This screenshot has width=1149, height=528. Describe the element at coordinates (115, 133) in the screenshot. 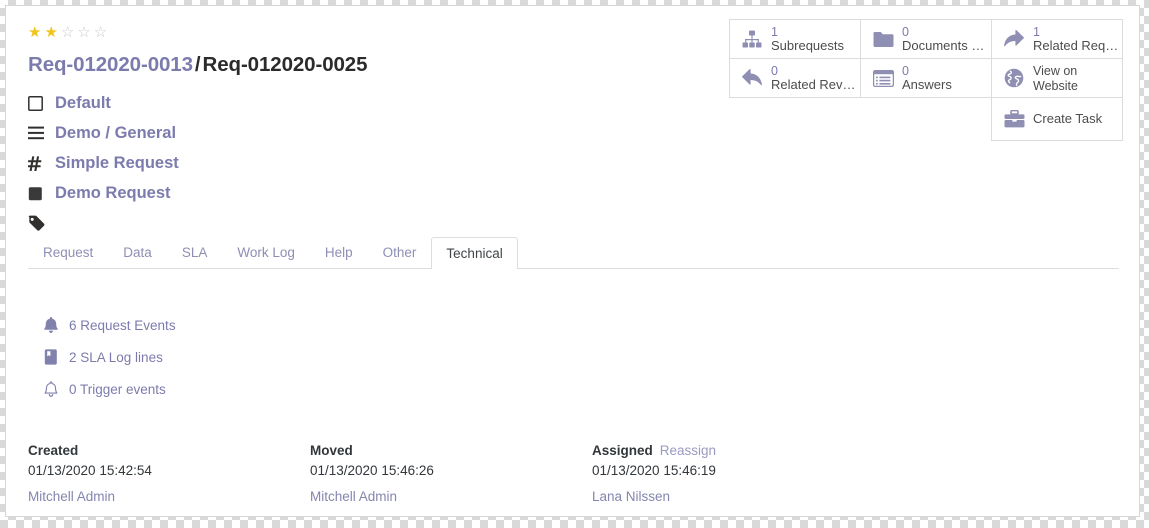

I see `meta-label-category: Demo / General` at that location.